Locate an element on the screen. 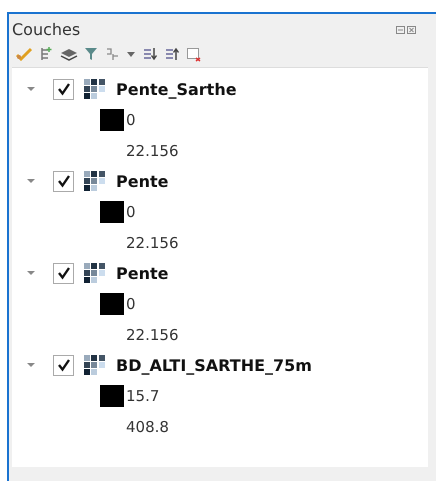  float-icon is located at coordinates (400, 30).